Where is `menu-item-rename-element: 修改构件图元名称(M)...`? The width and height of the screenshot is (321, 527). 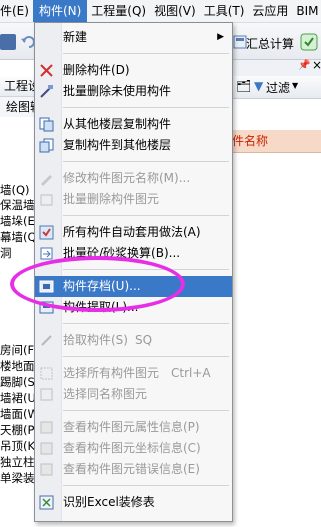
menu-item-rename-element: 修改构件图元名称(M)... is located at coordinates (133, 178).